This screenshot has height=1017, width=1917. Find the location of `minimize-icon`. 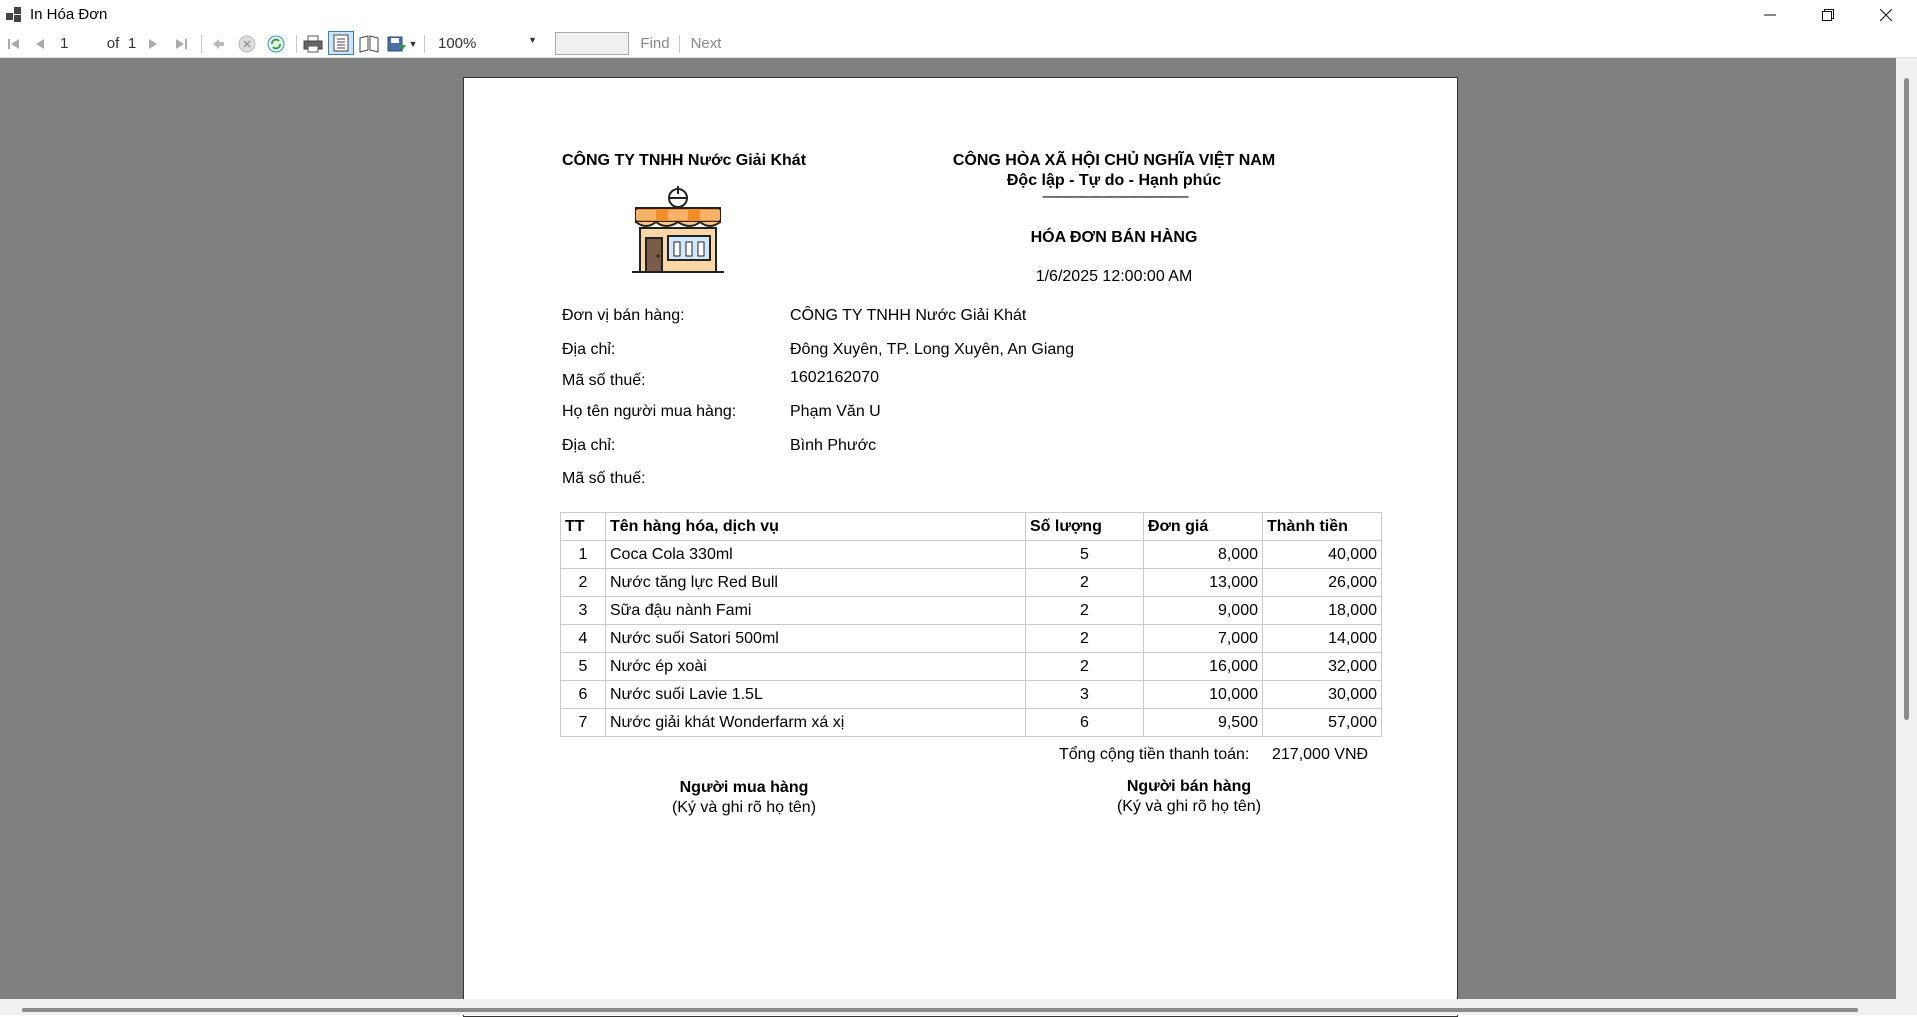

minimize-icon is located at coordinates (1770, 14).